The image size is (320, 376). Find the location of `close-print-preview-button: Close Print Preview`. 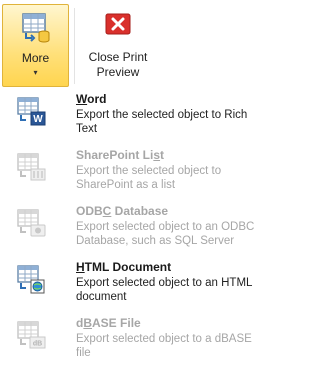

close-print-preview-button: Close Print Preview is located at coordinates (118, 45).